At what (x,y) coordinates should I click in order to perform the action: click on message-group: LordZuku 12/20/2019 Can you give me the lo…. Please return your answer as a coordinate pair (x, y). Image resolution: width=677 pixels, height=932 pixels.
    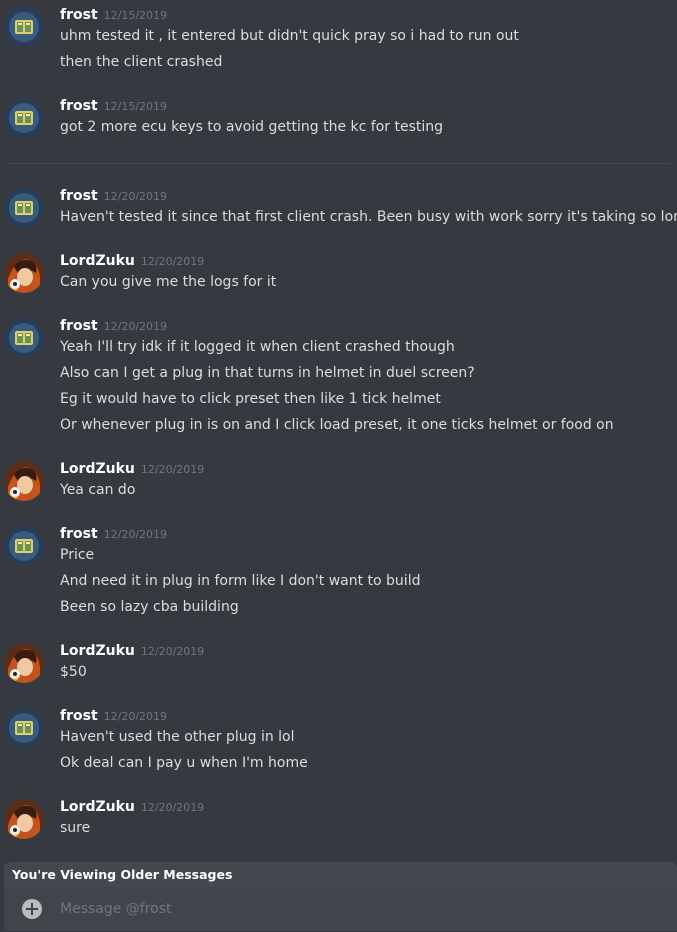
    Looking at the image, I should click on (338, 273).